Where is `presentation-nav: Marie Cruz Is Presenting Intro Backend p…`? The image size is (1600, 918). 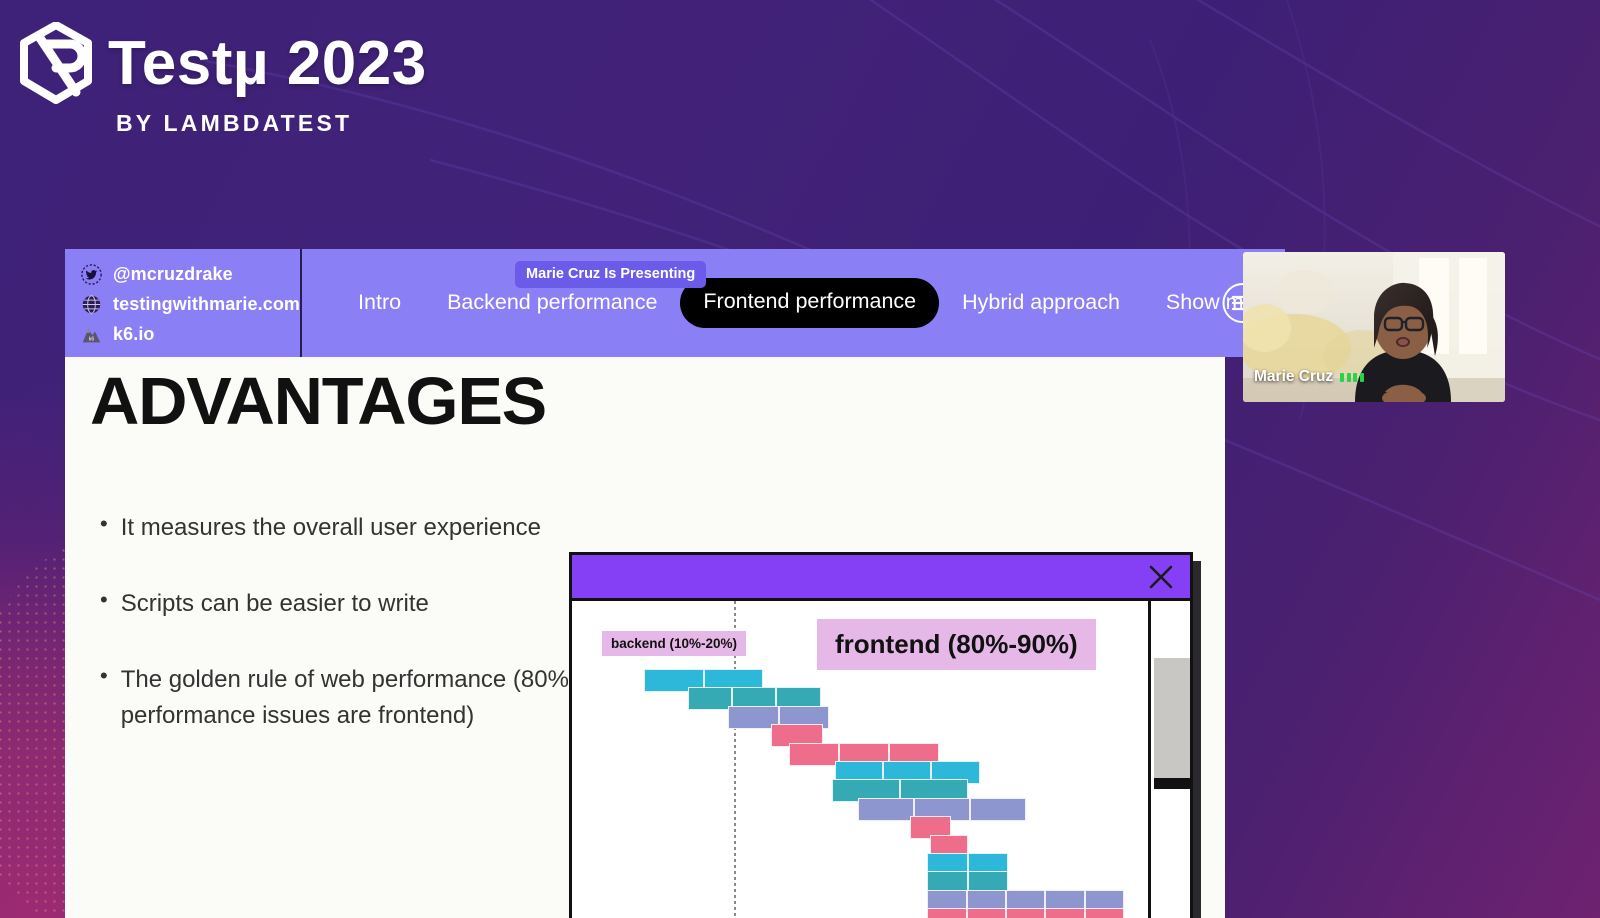 presentation-nav: Marie Cruz Is Presenting Intro Backend p… is located at coordinates (793, 303).